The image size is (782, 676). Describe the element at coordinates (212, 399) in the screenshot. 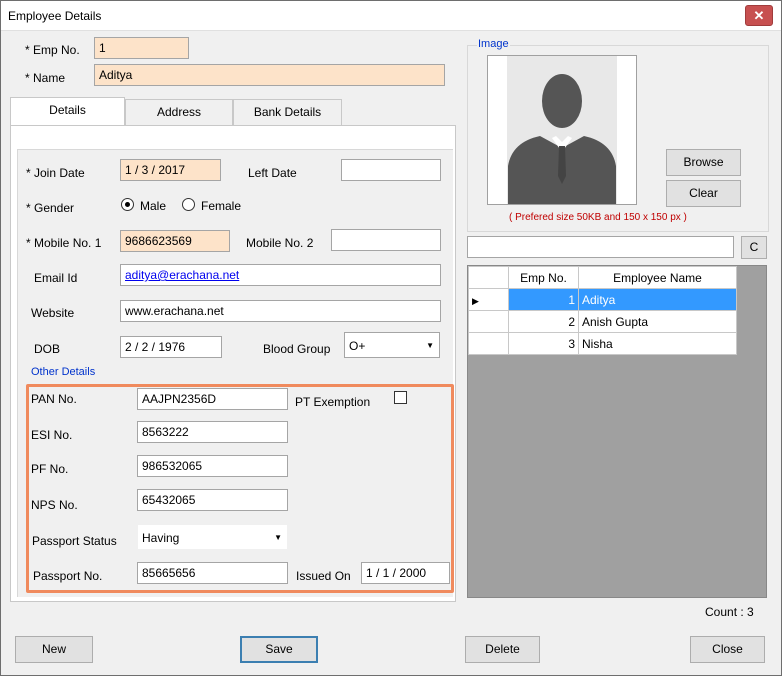

I see `pan-field: AAJPN2356D` at that location.